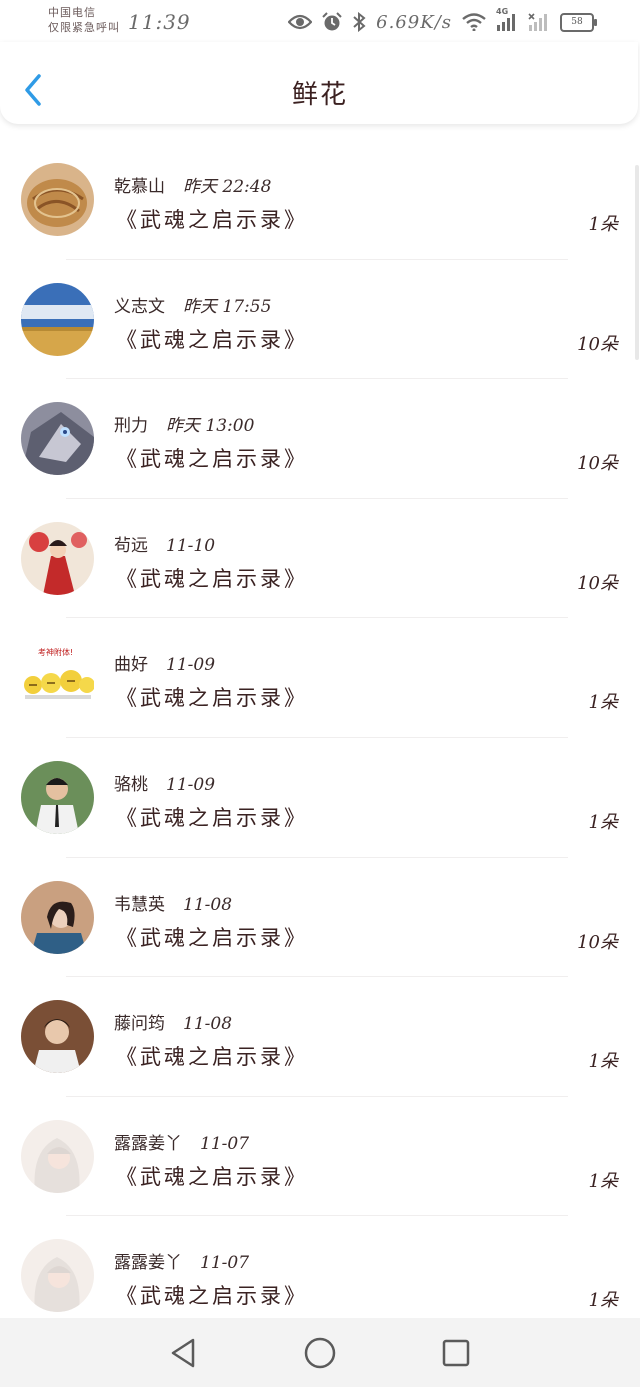 The image size is (640, 1387). I want to click on status-time: 11:39, so click(159, 22).